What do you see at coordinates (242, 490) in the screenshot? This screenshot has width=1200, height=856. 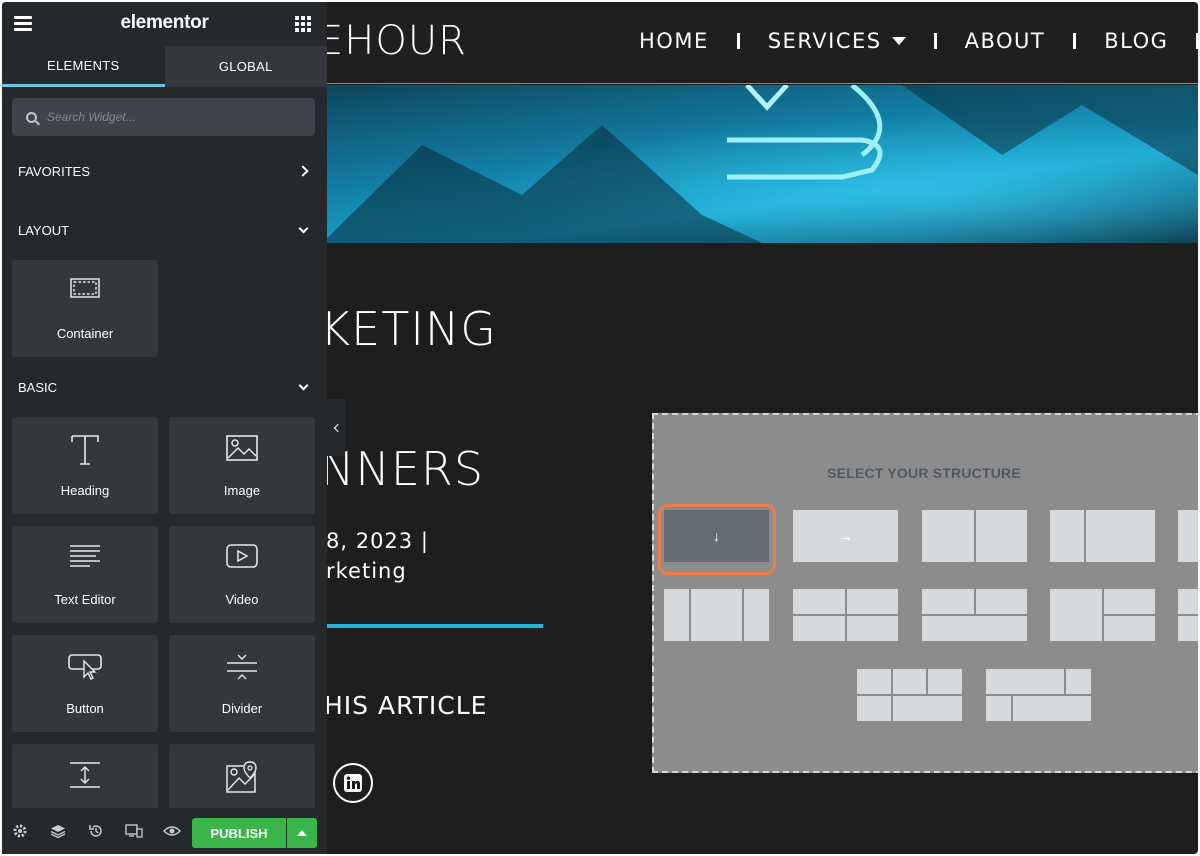 I see `widget-label: Image` at bounding box center [242, 490].